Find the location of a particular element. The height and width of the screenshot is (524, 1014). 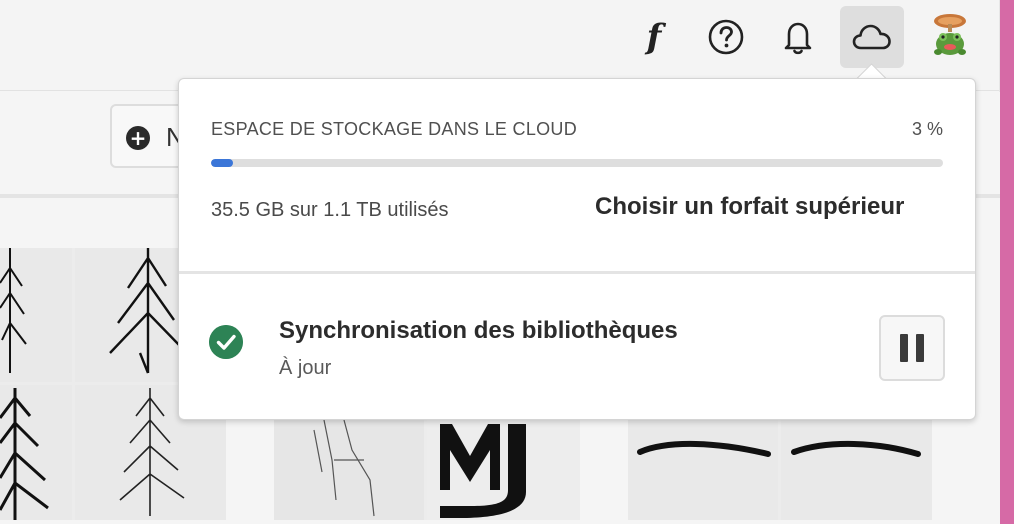

storage-progress-fill is located at coordinates (222, 163).